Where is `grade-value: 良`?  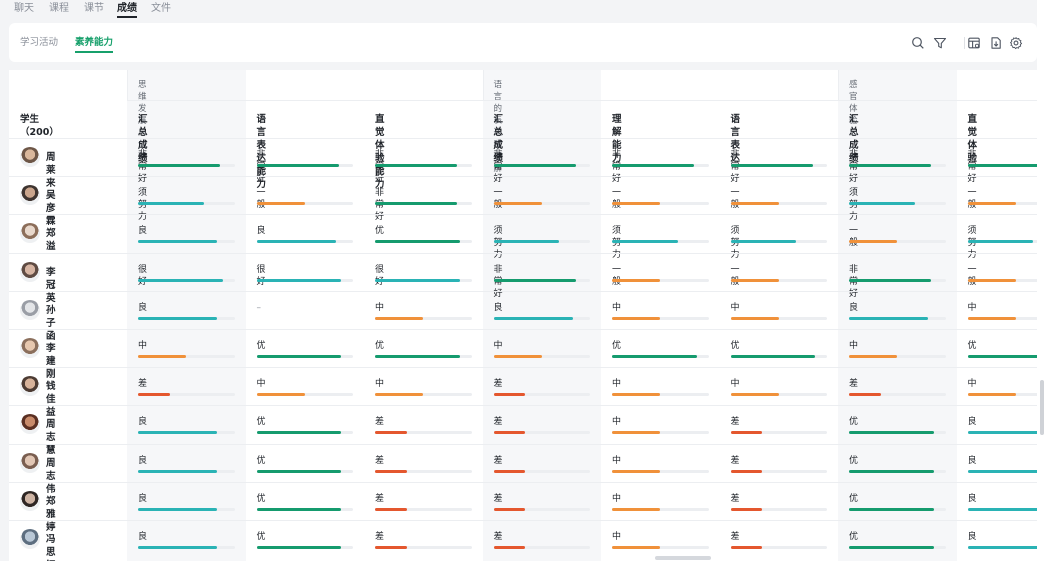
grade-value: 良 is located at coordinates (972, 460).